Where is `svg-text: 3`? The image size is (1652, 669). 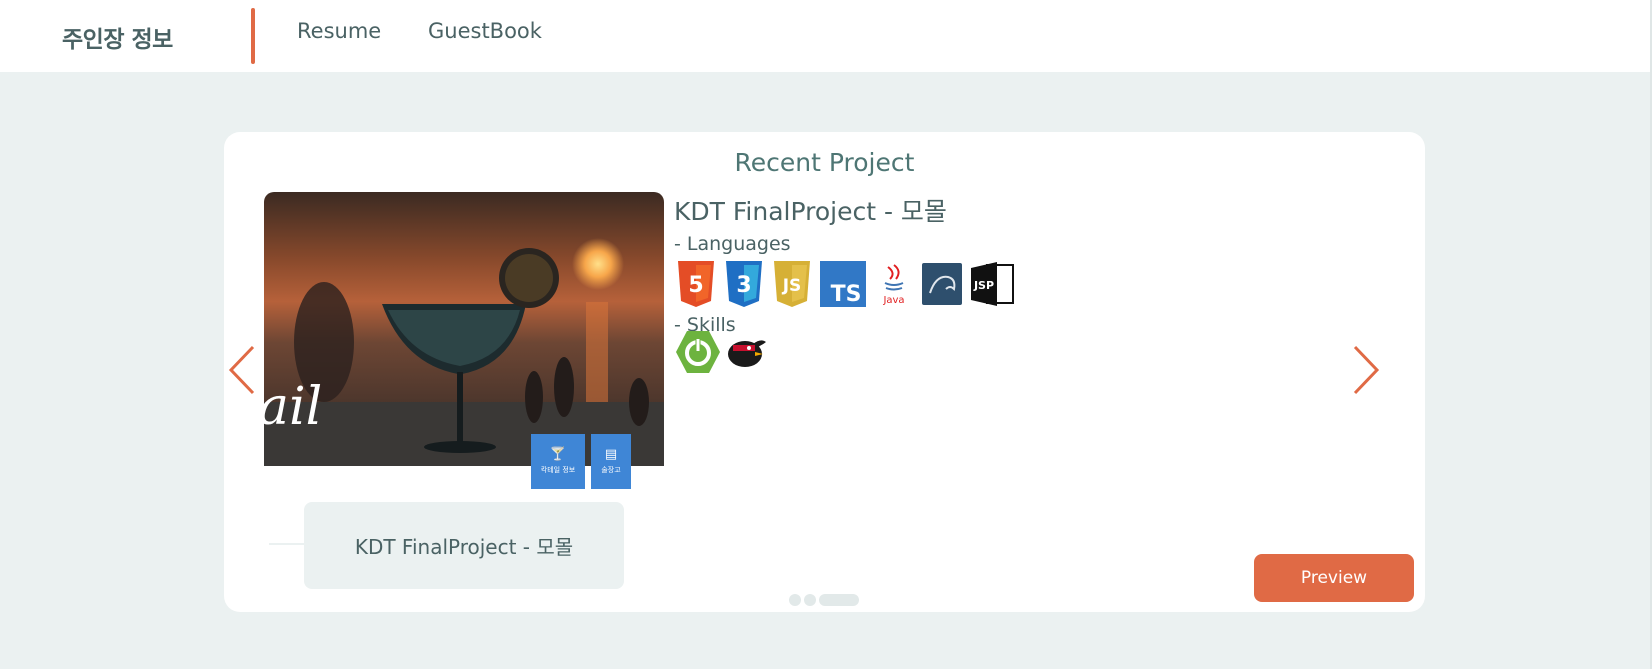
svg-text: 3 is located at coordinates (743, 285).